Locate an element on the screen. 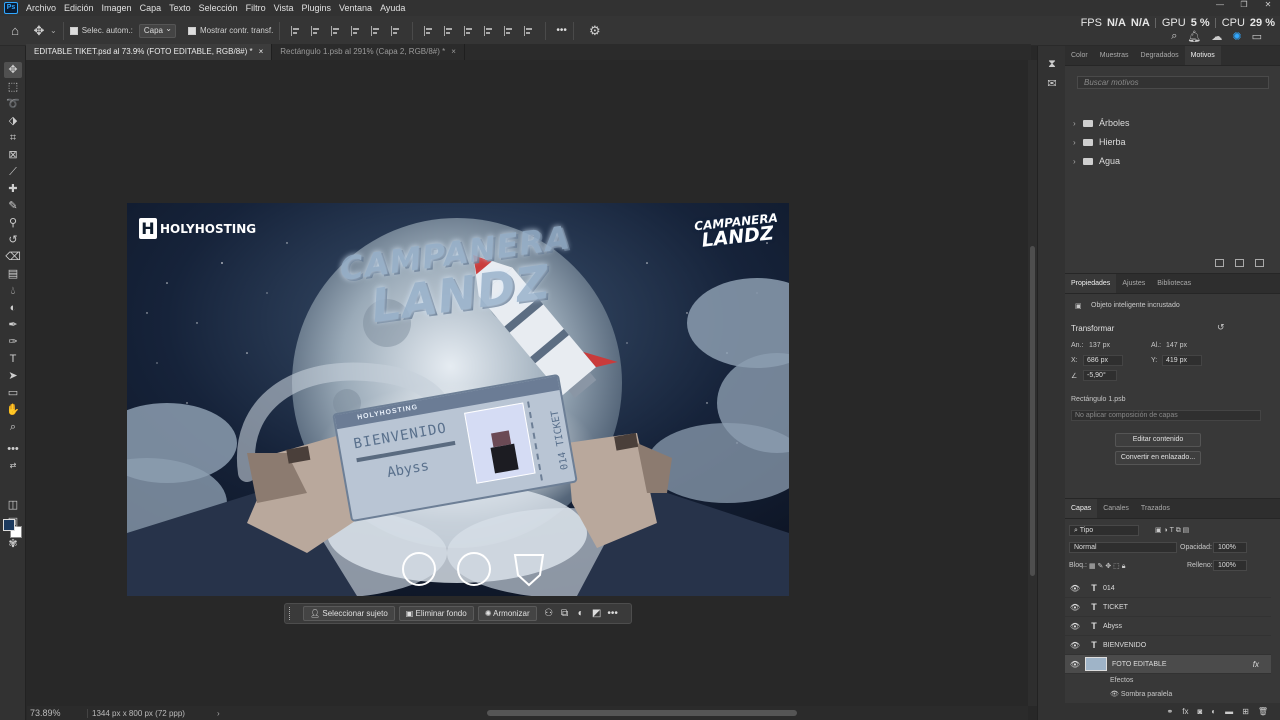  distribute-middle-icon is located at coordinates (449, 30).